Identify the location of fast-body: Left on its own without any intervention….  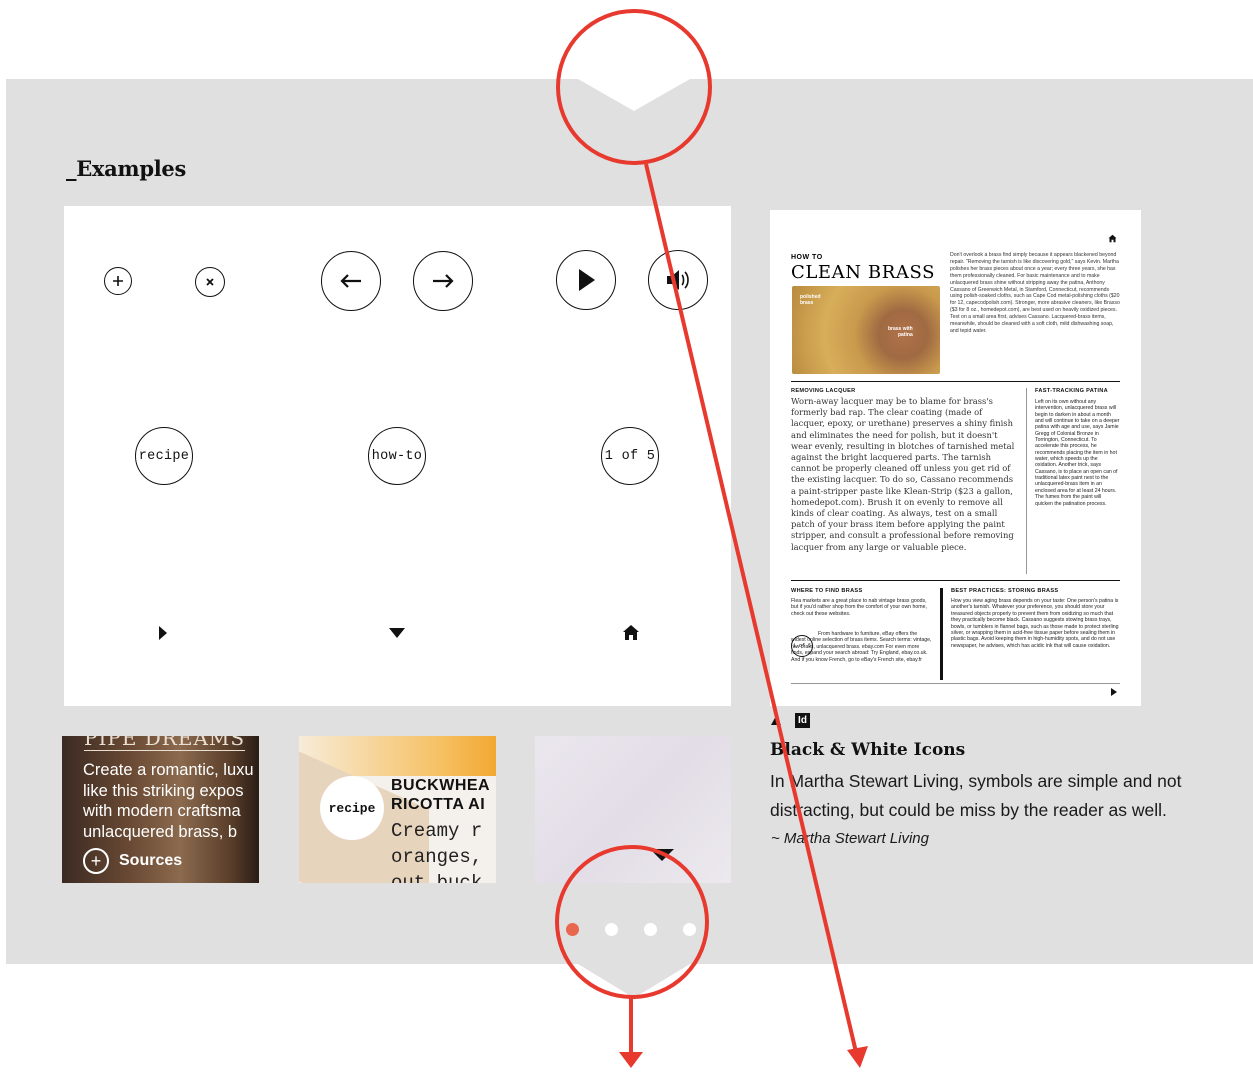
(1077, 453).